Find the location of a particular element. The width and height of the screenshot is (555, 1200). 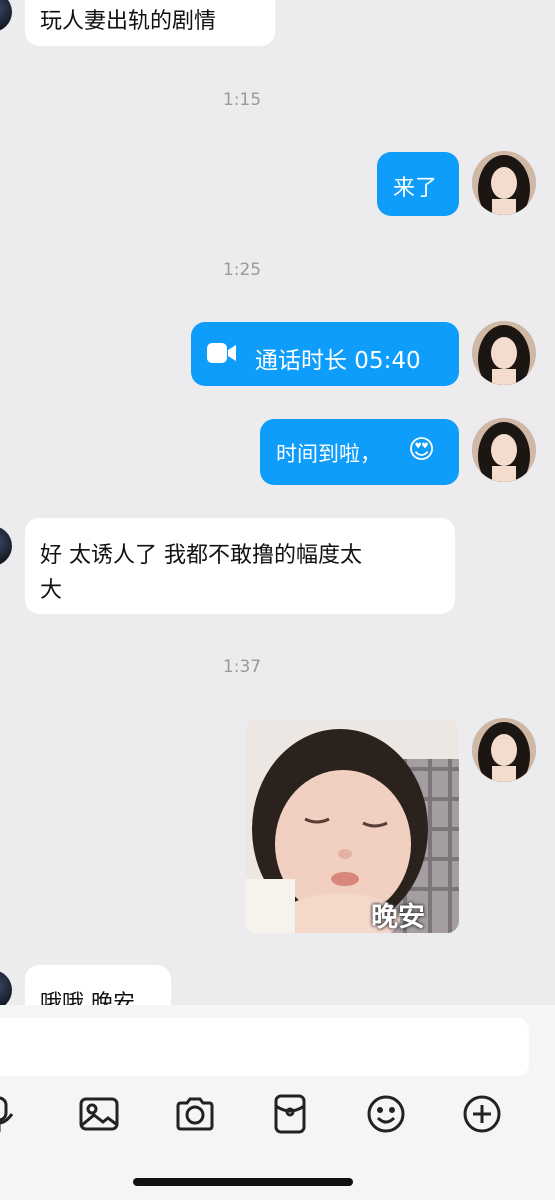

call-record-message: 通话时长 05:40 is located at coordinates (325, 354).